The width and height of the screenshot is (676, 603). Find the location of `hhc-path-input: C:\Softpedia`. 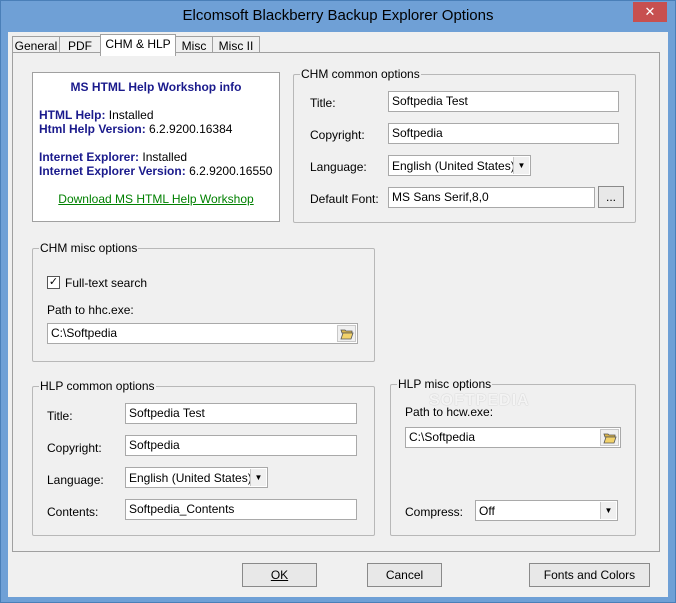

hhc-path-input: C:\Softpedia is located at coordinates (202, 333).